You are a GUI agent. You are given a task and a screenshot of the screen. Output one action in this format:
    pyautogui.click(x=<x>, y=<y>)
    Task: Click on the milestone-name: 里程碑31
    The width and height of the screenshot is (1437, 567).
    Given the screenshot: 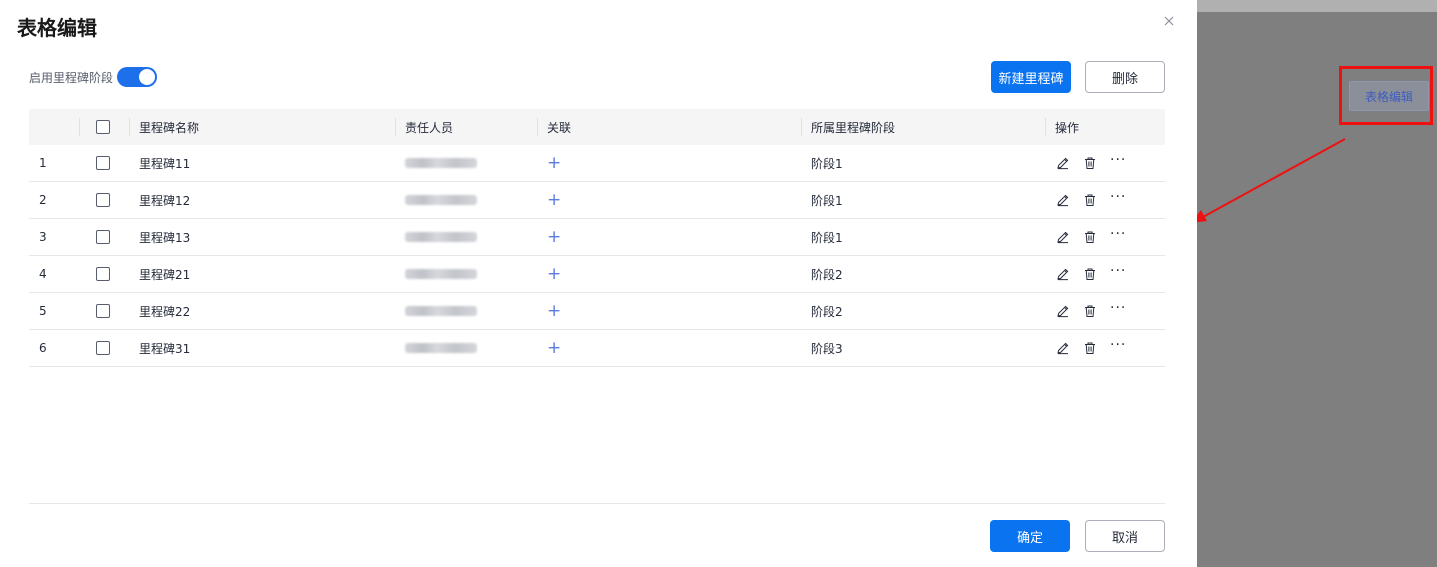 What is the action you would take?
    pyautogui.click(x=164, y=348)
    